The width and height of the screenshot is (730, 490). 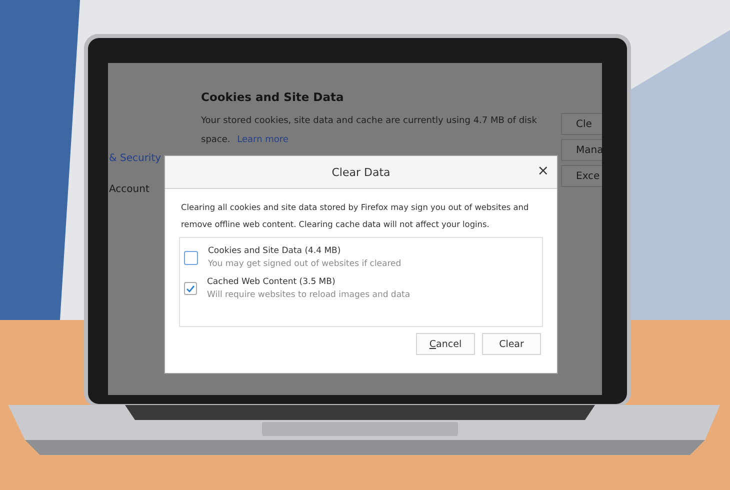 I want to click on option-hint: Will require websites to reload images and data, so click(x=308, y=295).